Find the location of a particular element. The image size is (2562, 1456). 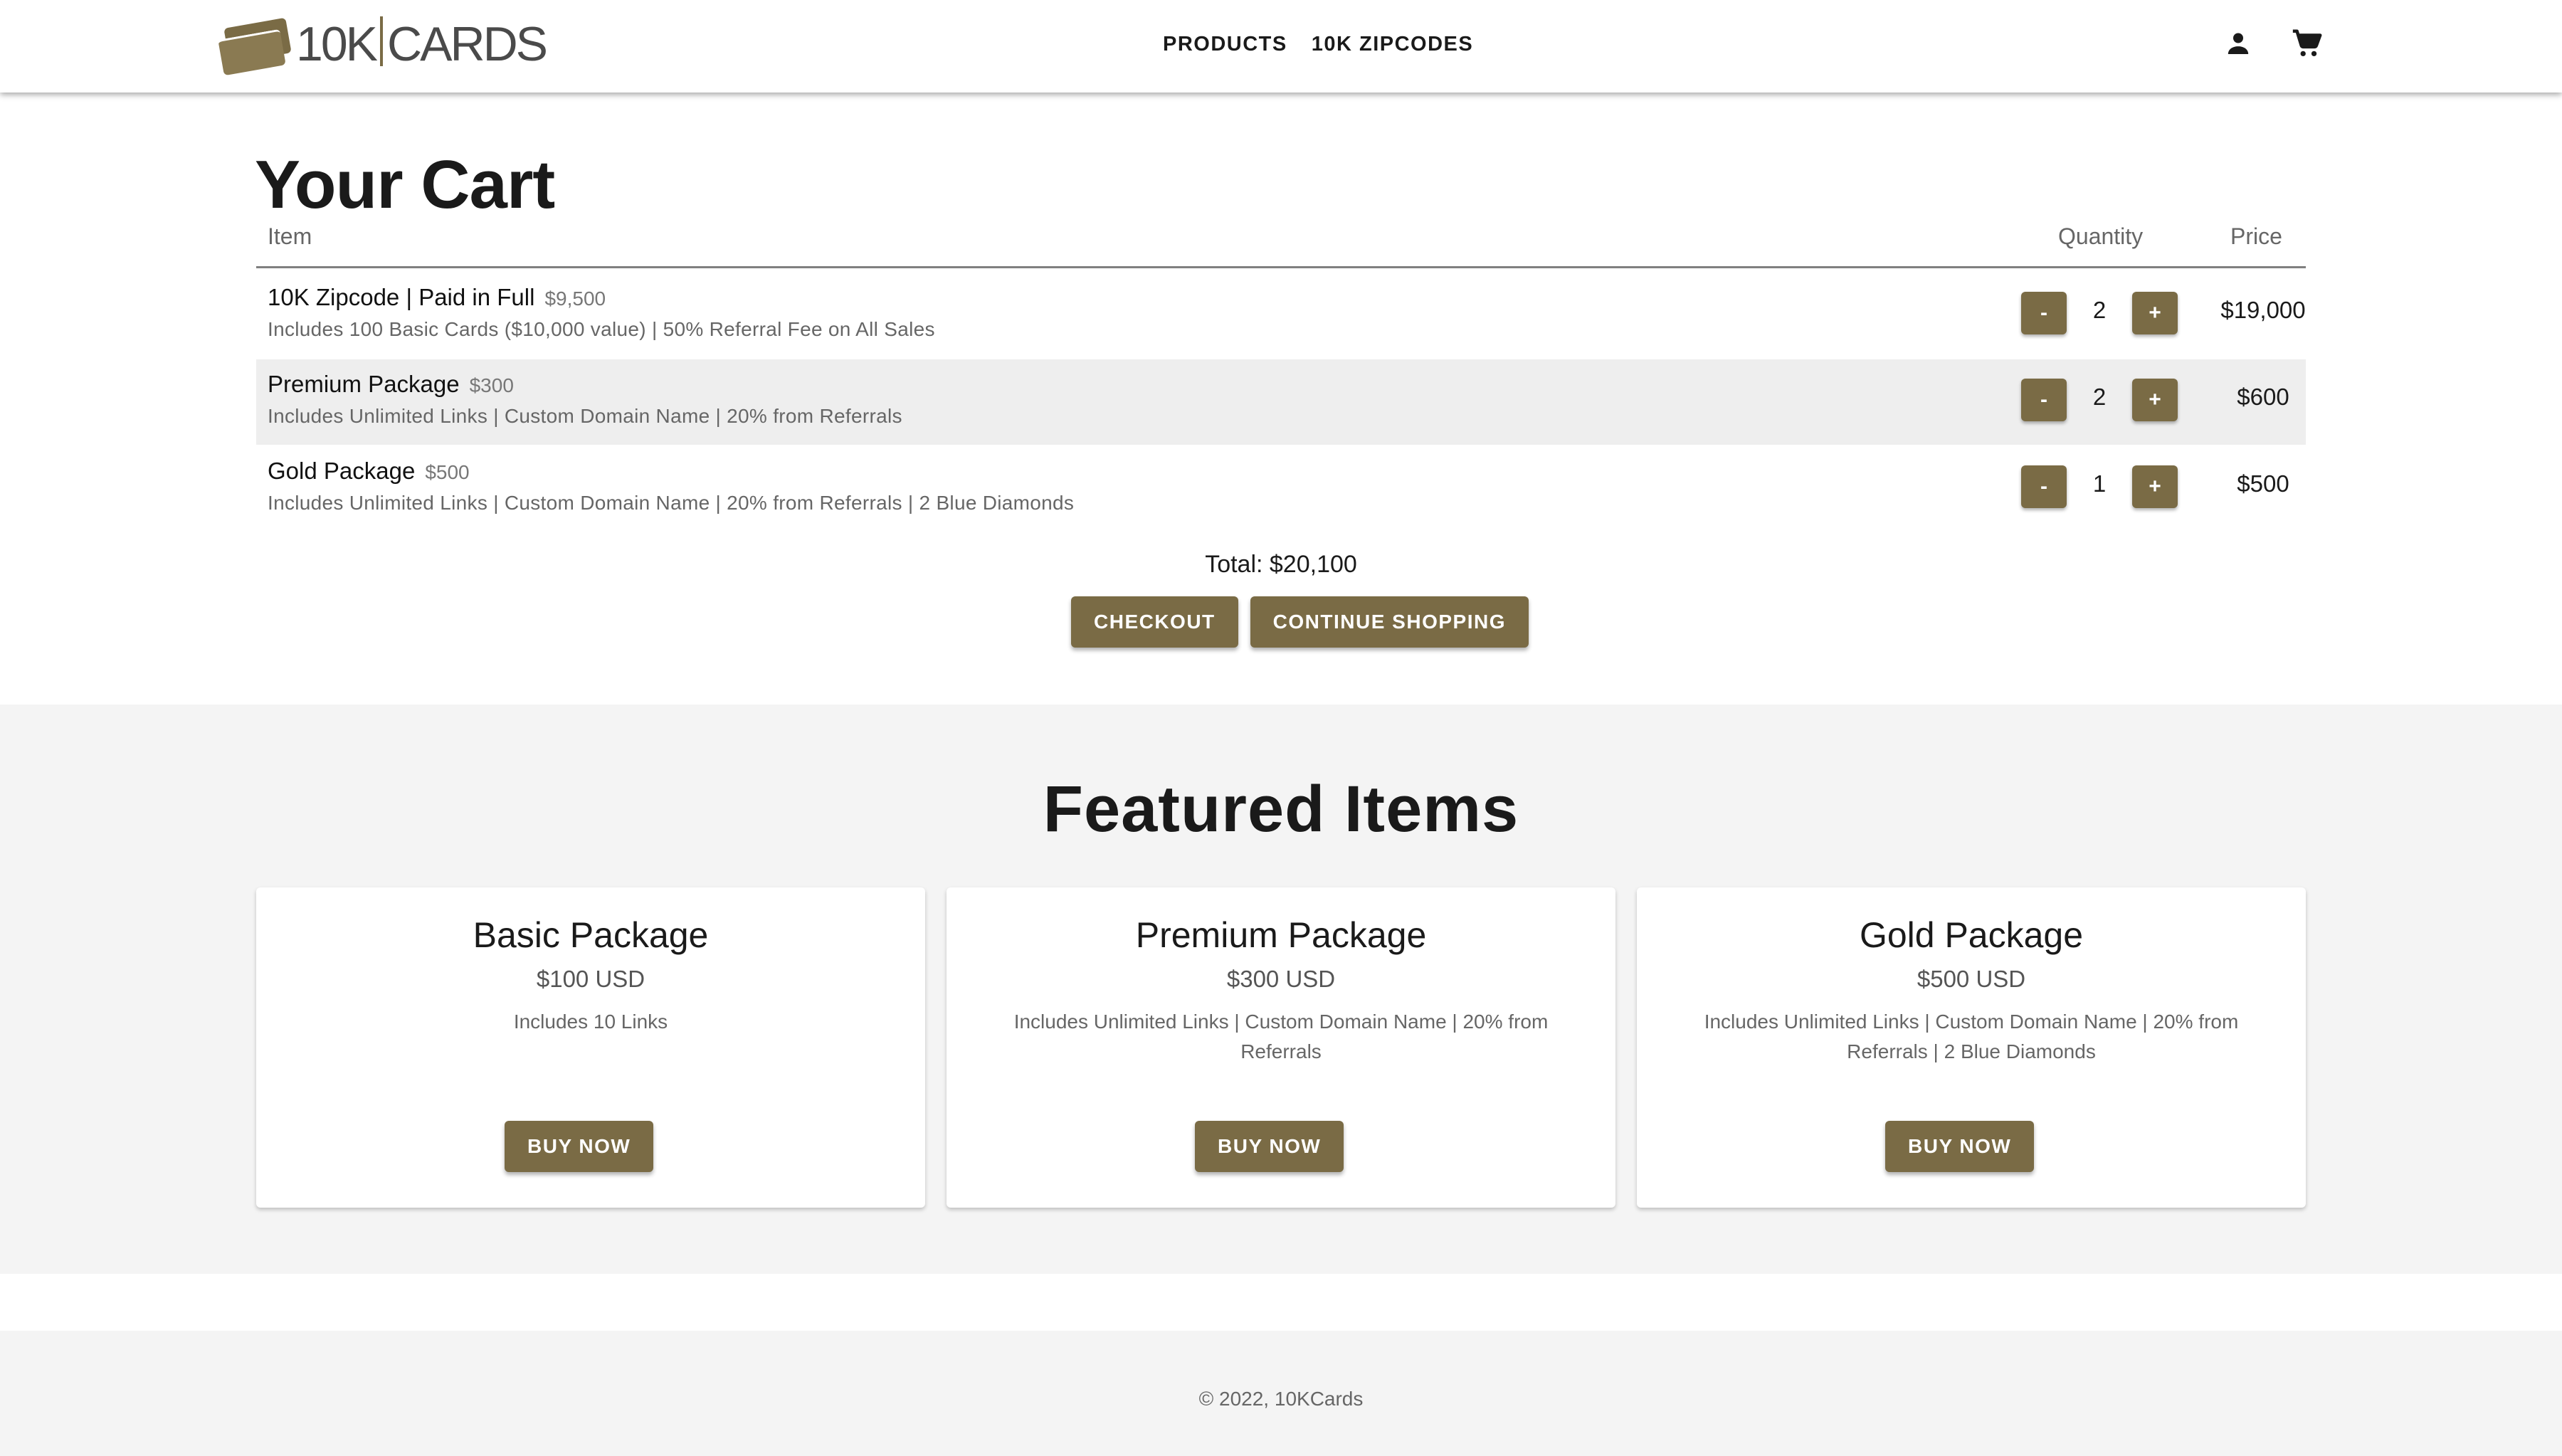

card-name: Basic Package is located at coordinates (591, 935).